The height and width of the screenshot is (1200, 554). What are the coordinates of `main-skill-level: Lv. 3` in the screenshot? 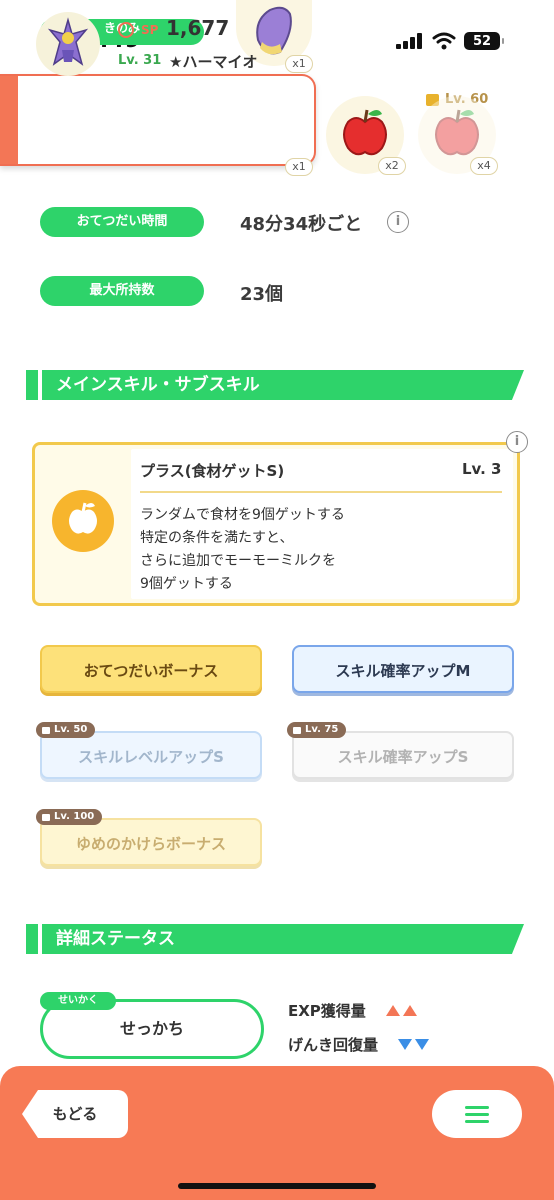 It's located at (482, 469).